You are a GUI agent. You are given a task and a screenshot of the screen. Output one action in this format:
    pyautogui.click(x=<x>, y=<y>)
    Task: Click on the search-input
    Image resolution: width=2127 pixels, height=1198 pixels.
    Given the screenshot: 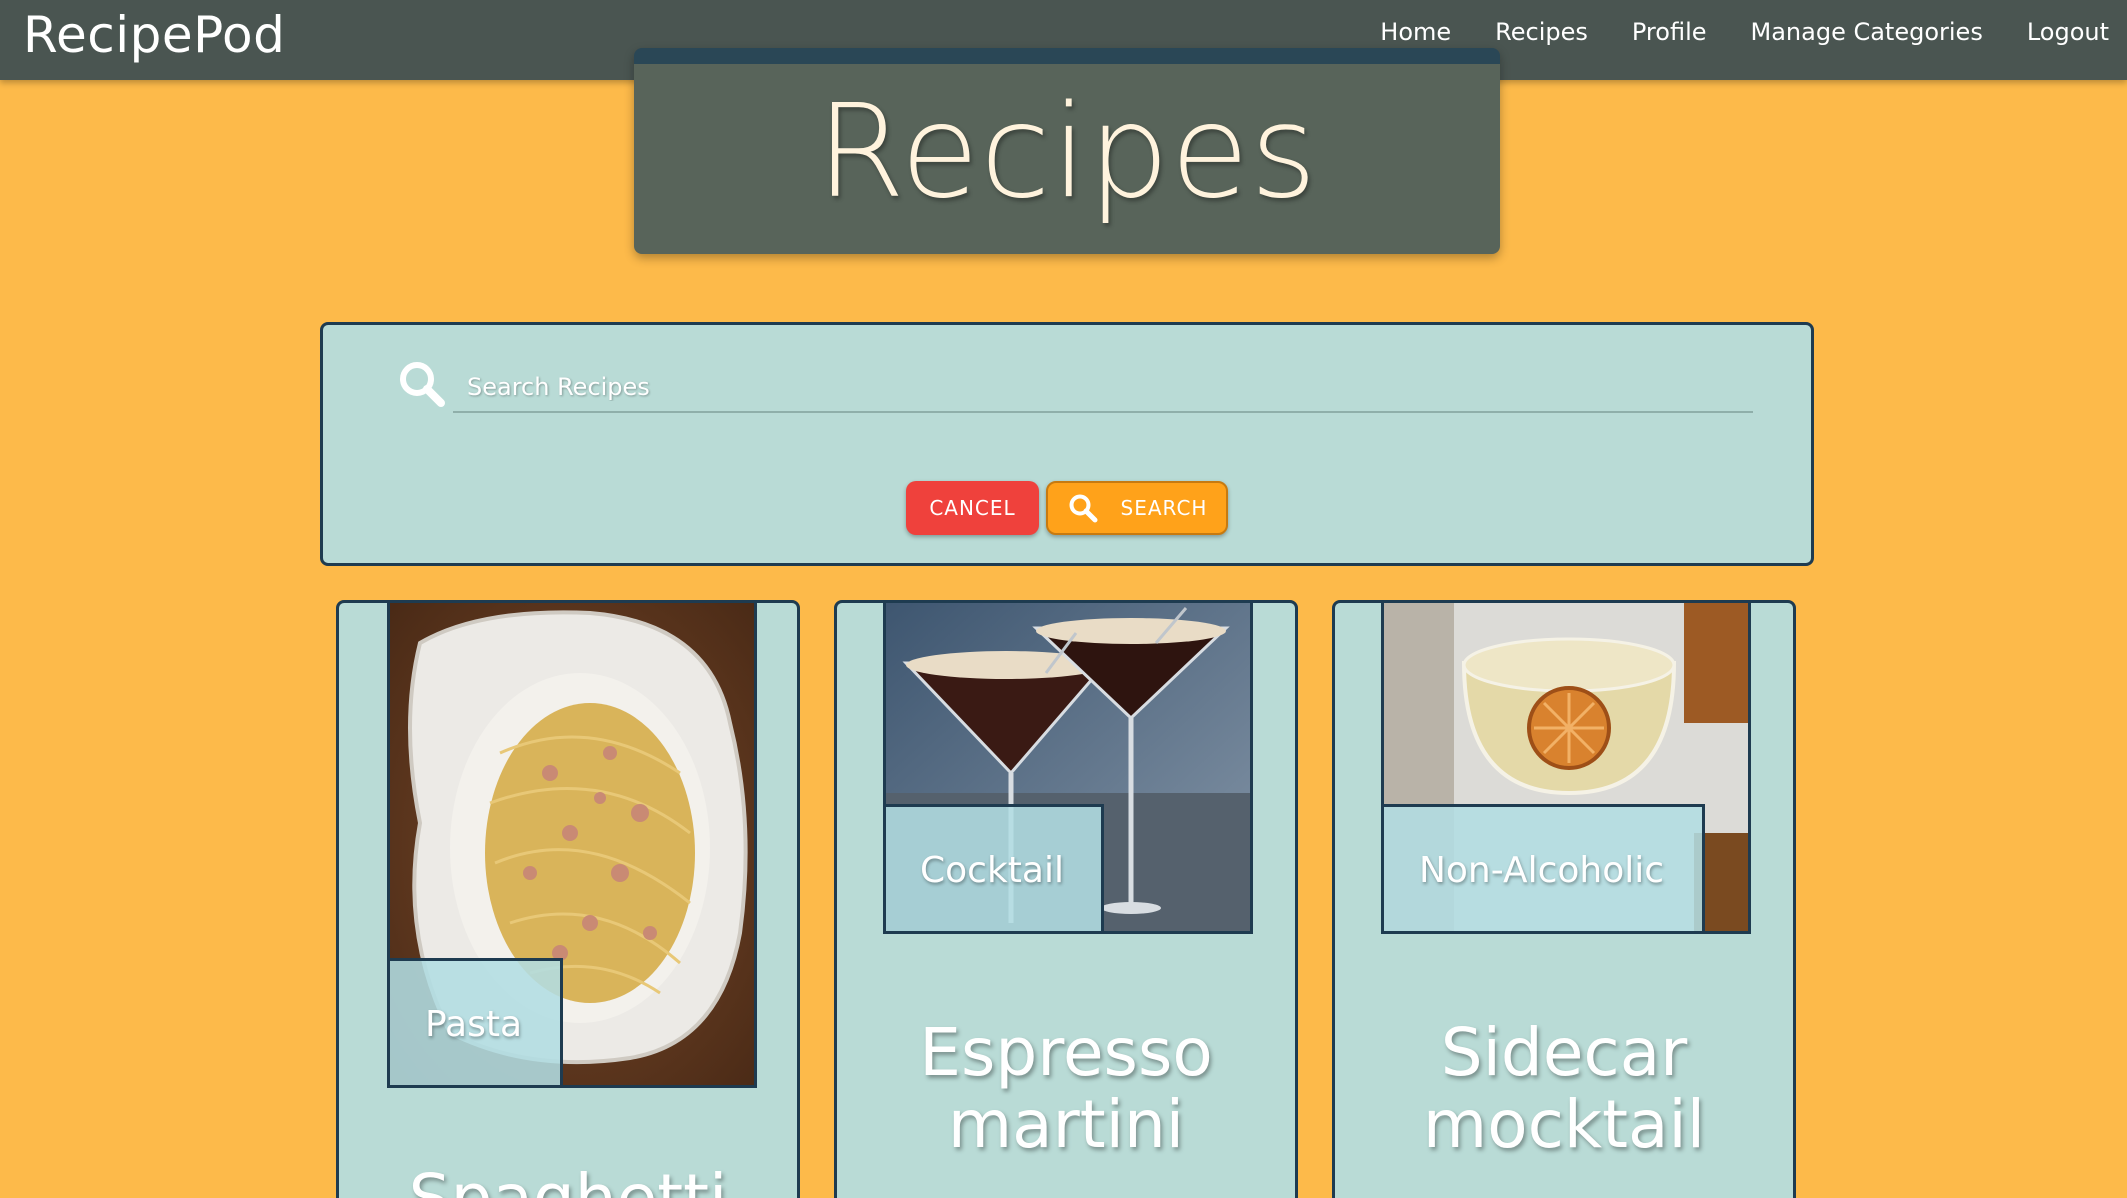 What is the action you would take?
    pyautogui.click(x=1103, y=388)
    